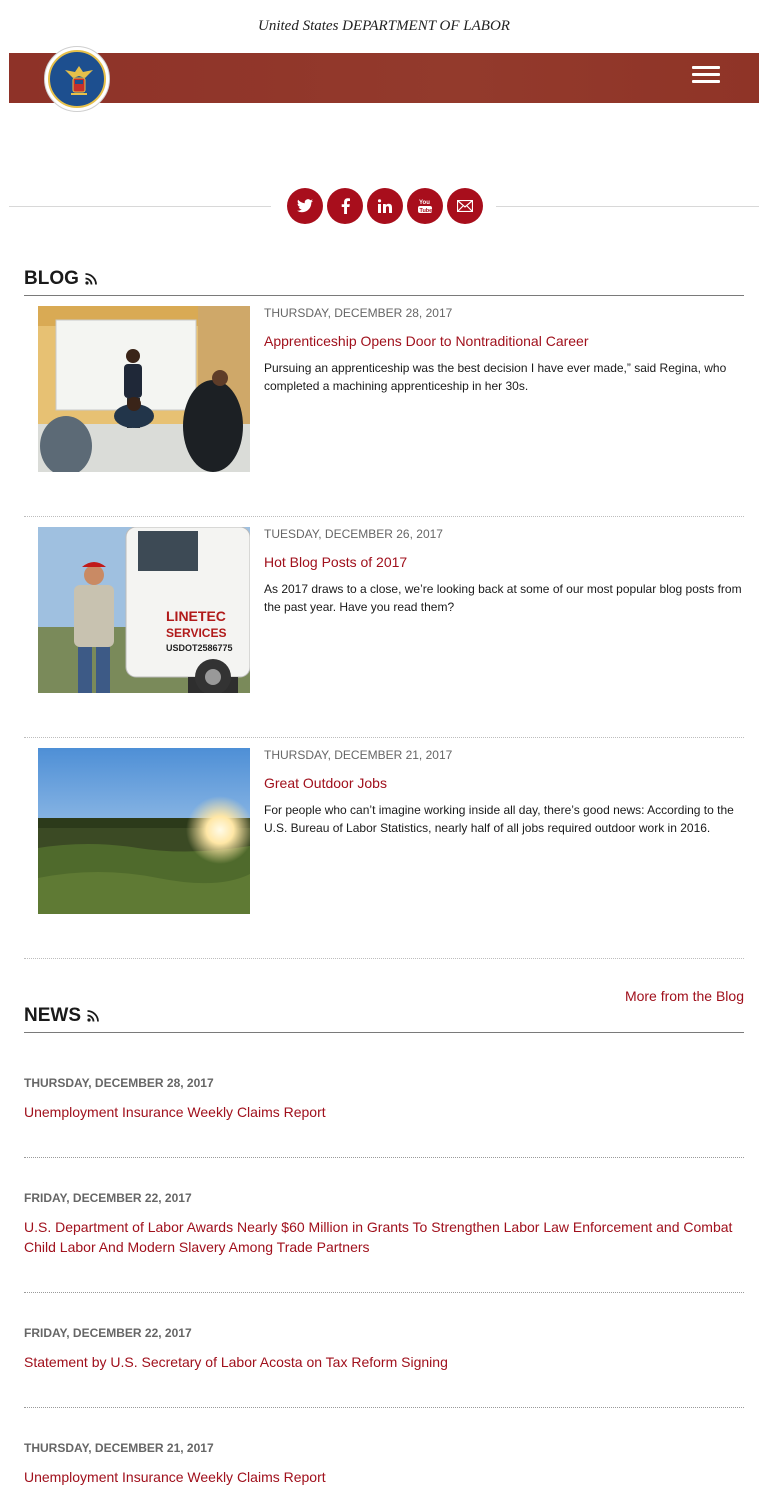 The height and width of the screenshot is (1500, 768). What do you see at coordinates (358, 313) in the screenshot?
I see `blog-post-date: THURSDAY, DECEMBER 28, 2017` at bounding box center [358, 313].